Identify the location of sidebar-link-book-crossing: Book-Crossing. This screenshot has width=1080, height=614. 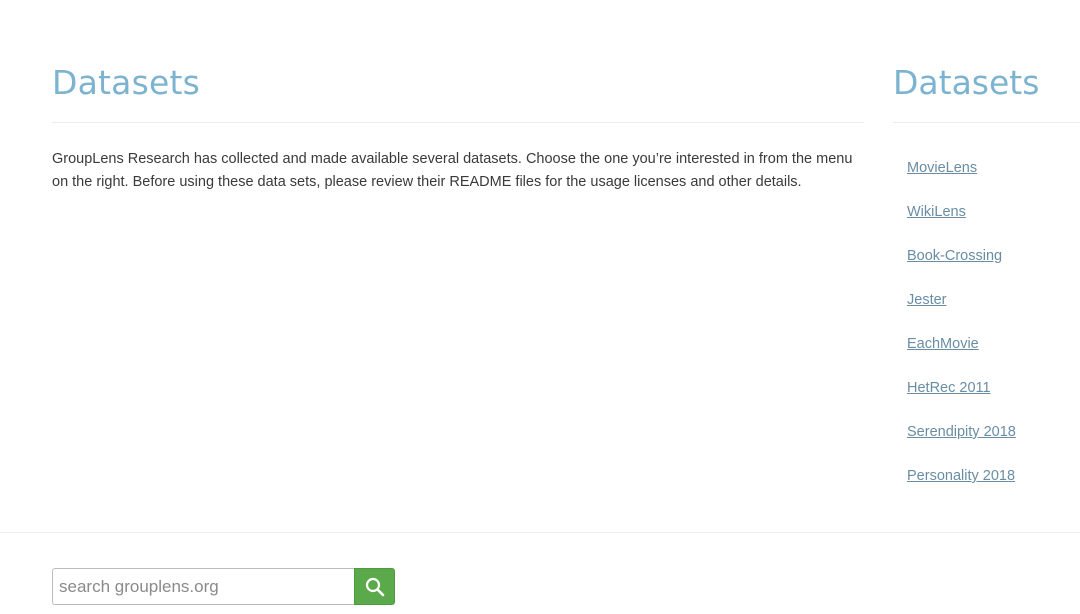
(954, 256).